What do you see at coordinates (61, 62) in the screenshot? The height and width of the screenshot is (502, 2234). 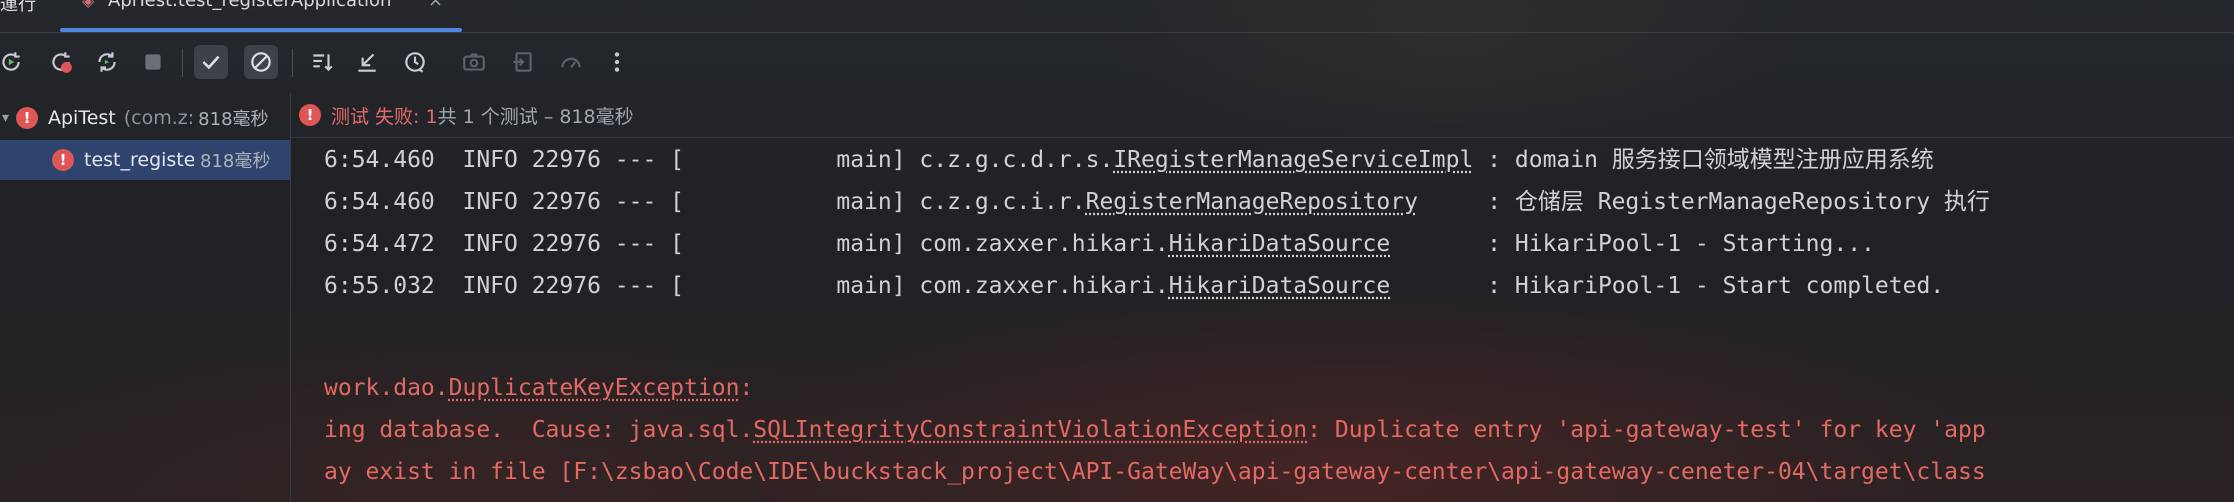 I see `rerun-failed-icon` at bounding box center [61, 62].